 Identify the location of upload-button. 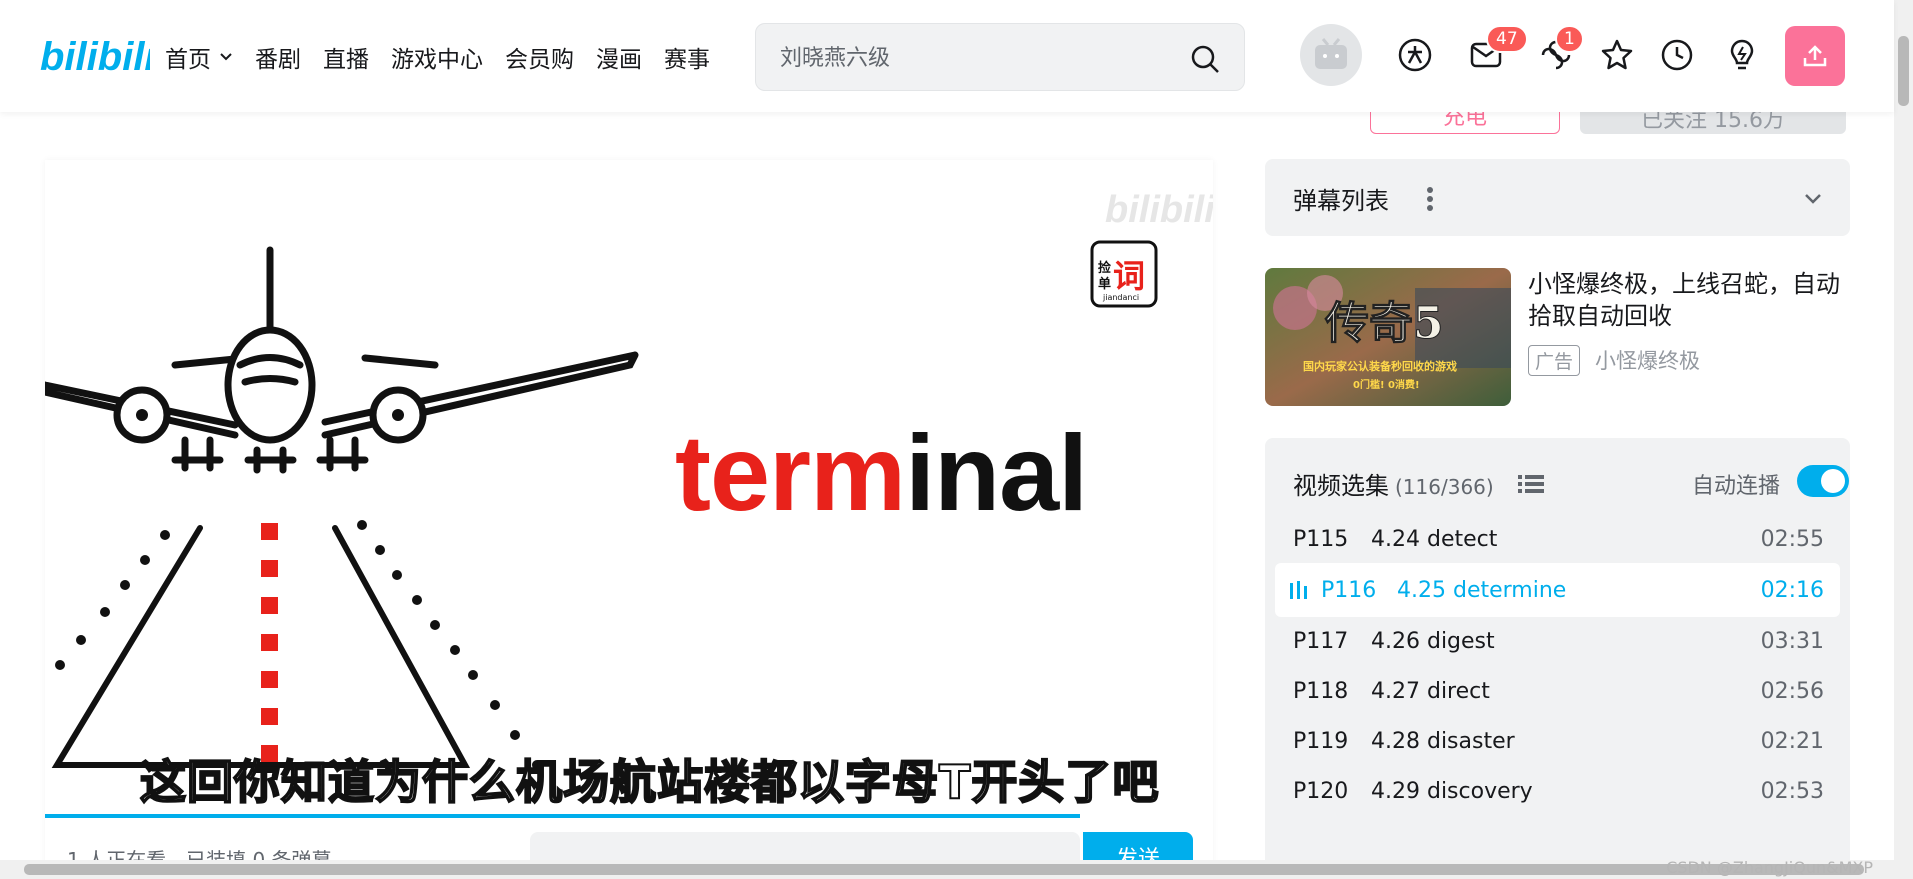
(1815, 56).